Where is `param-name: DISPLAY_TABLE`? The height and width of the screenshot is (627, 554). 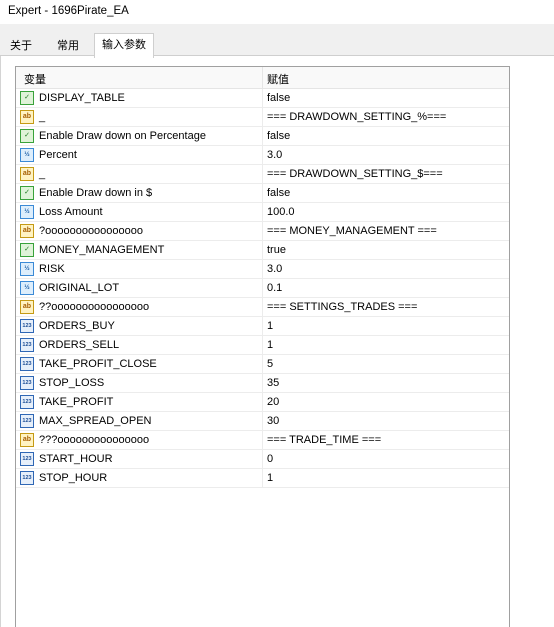
param-name: DISPLAY_TABLE is located at coordinates (82, 98).